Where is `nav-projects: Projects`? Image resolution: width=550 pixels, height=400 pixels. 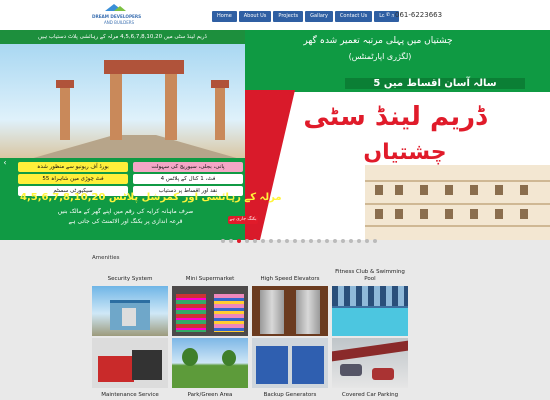 nav-projects: Projects is located at coordinates (288, 16).